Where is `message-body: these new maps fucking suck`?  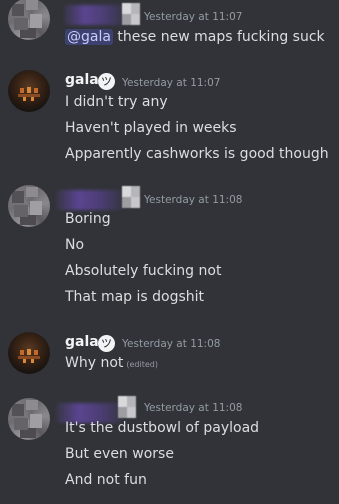 message-body: these new maps fucking suck is located at coordinates (218, 37).